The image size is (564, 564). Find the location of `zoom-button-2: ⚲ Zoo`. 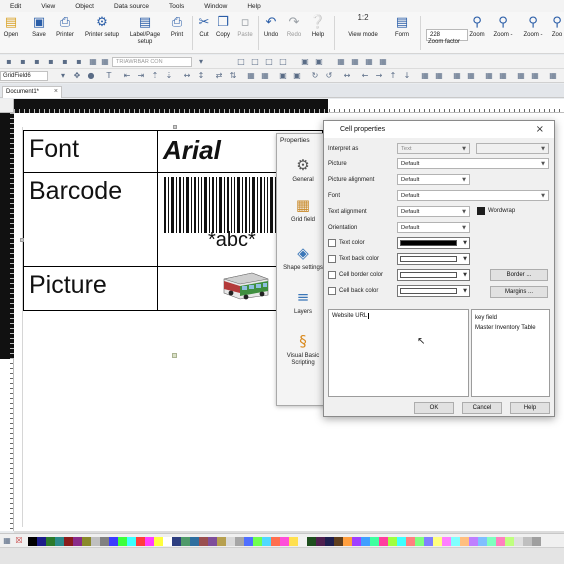

zoom-button-2: ⚲ Zoo is located at coordinates (557, 33).